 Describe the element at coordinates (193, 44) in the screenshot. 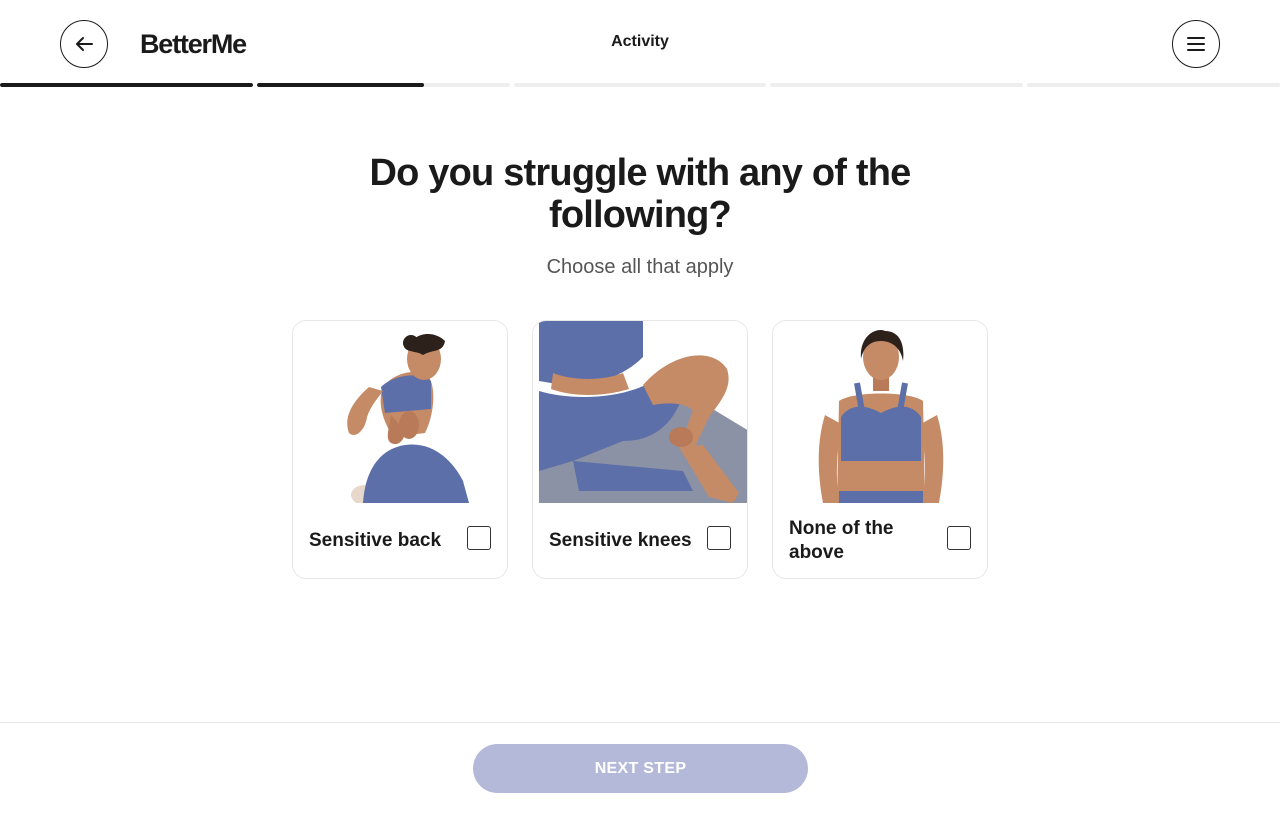

I see `logo: BetterMe` at that location.